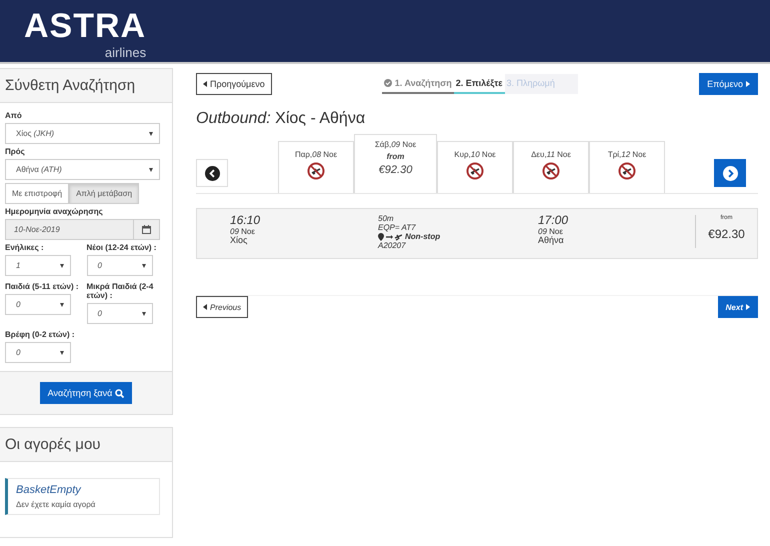 The height and width of the screenshot is (546, 770). Describe the element at coordinates (49, 490) in the screenshot. I see `basket-title: BasketEmpty` at that location.